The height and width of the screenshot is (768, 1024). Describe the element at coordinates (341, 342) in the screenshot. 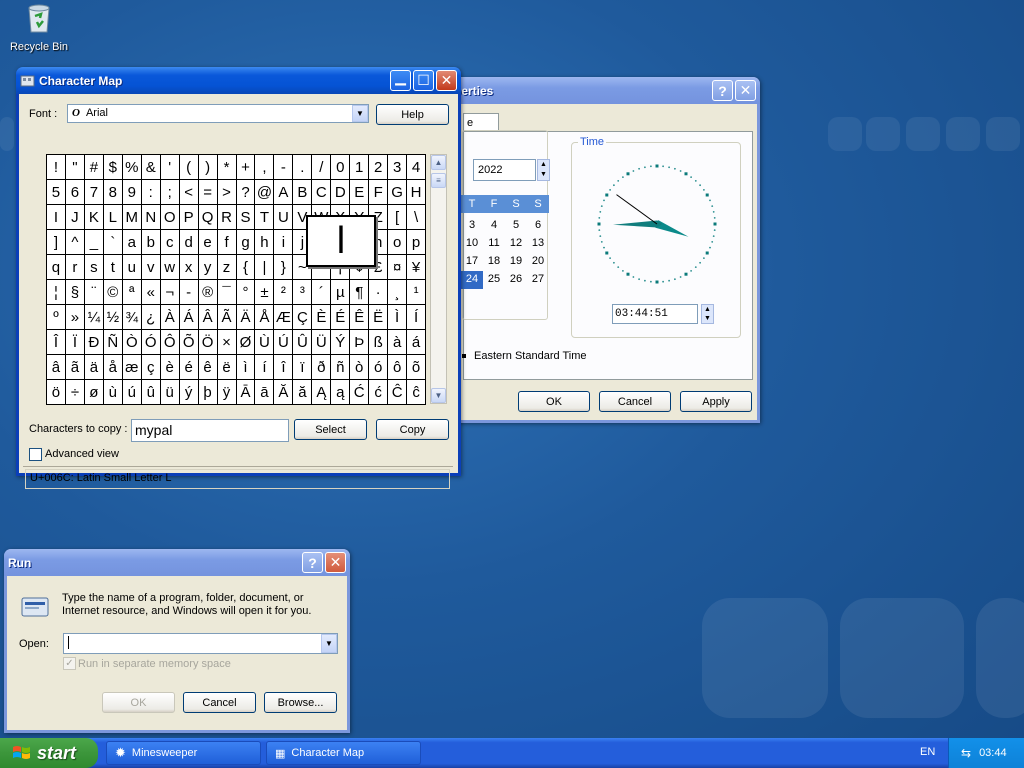

I see `character-cell: Ý` at that location.